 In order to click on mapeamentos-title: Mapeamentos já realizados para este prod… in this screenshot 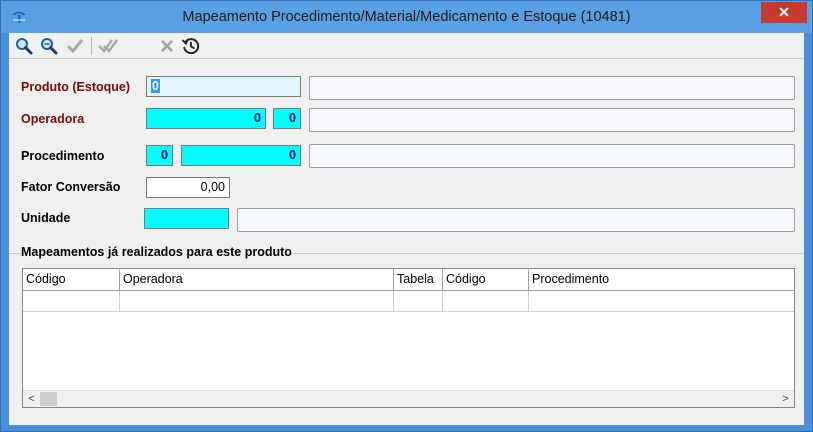, I will do `click(157, 252)`.